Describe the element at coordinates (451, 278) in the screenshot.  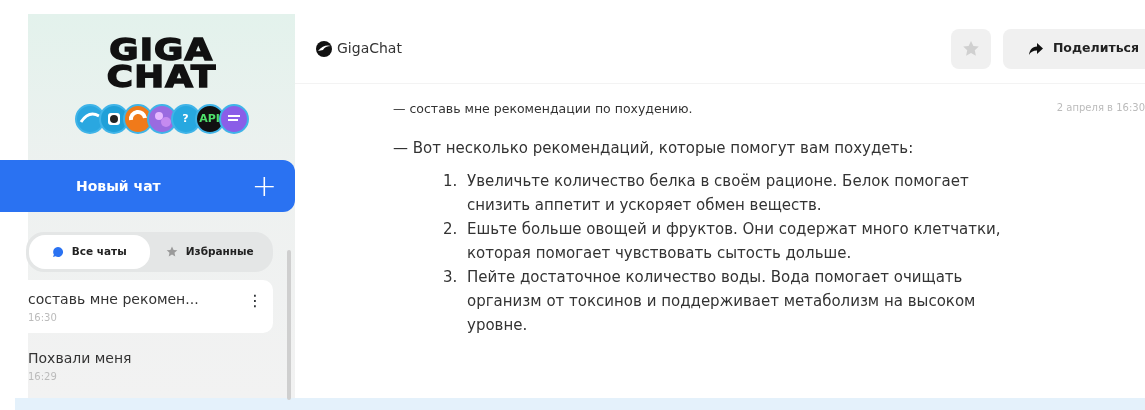
I see `list-number: 3.` at that location.